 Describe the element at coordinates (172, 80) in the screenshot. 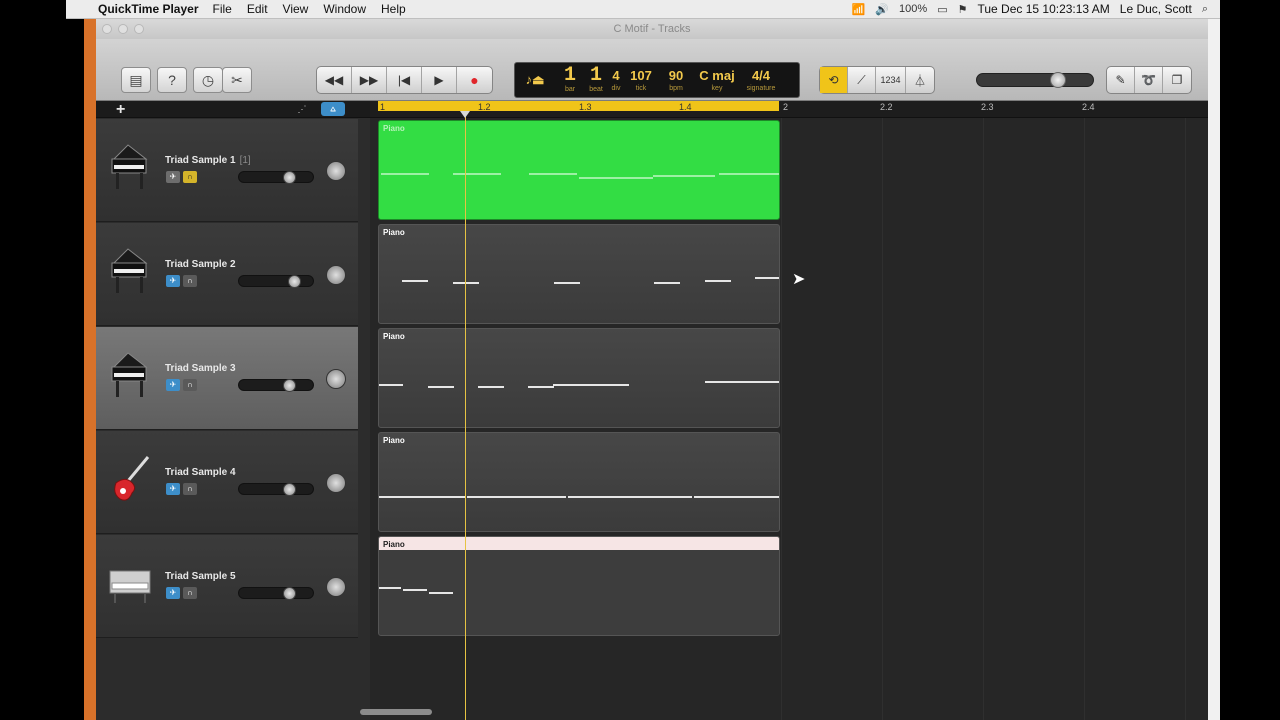

I see `quick-help-button: ?` at that location.